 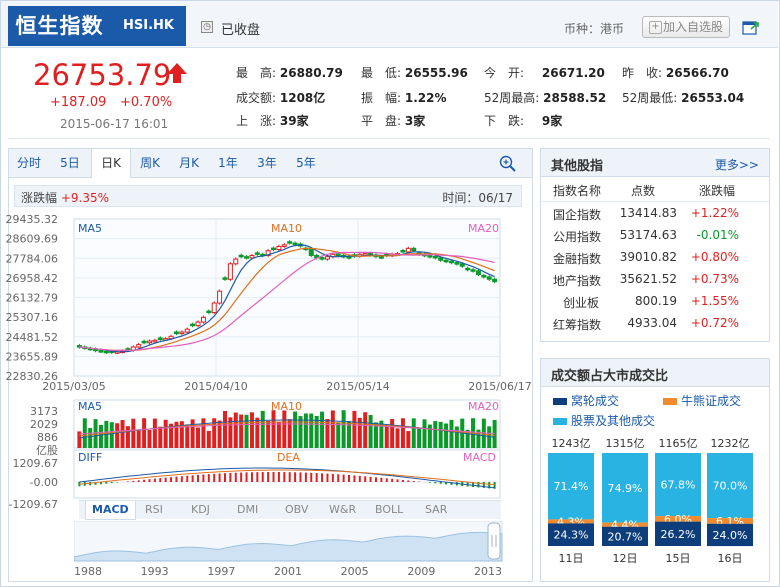 What do you see at coordinates (389, 510) in the screenshot?
I see `tab-boll: BOLL` at bounding box center [389, 510].